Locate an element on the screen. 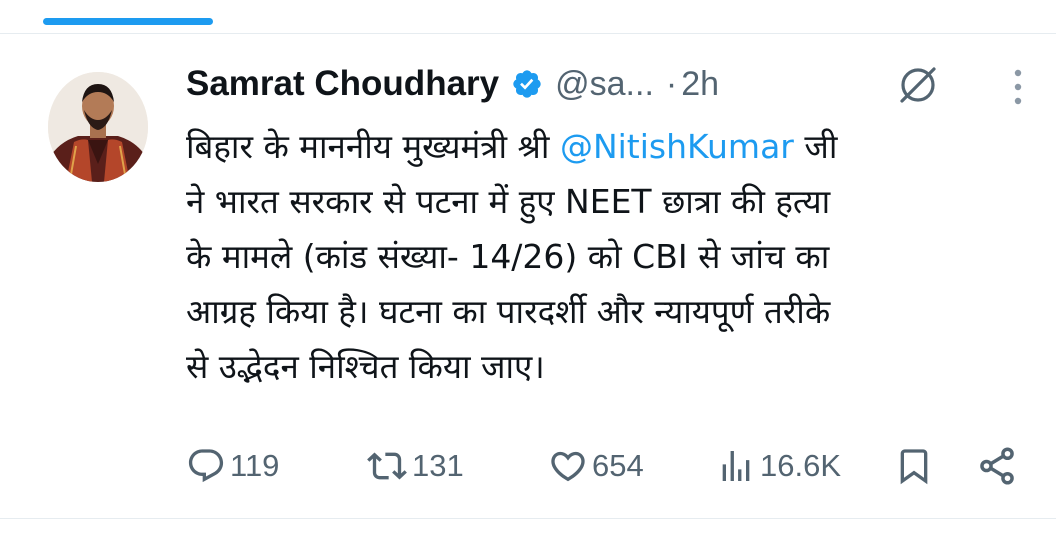 This screenshot has width=1056, height=538. like-button: 654 is located at coordinates (596, 466).